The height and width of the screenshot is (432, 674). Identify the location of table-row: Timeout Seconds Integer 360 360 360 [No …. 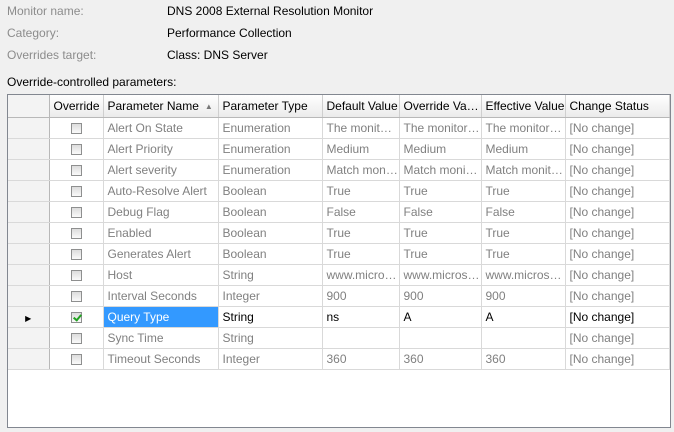
(339, 359).